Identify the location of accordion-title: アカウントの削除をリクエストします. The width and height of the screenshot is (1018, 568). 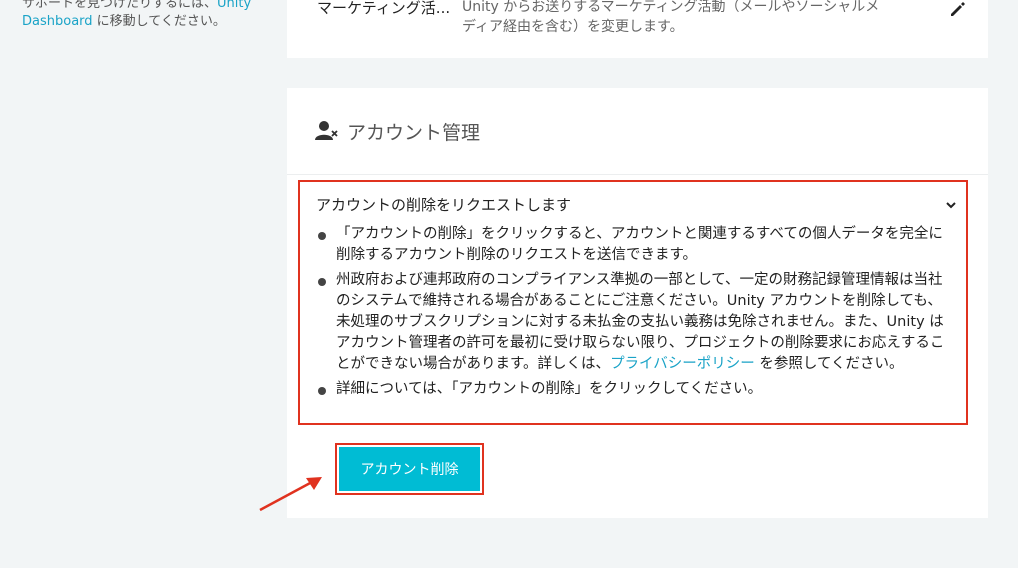
(443, 204).